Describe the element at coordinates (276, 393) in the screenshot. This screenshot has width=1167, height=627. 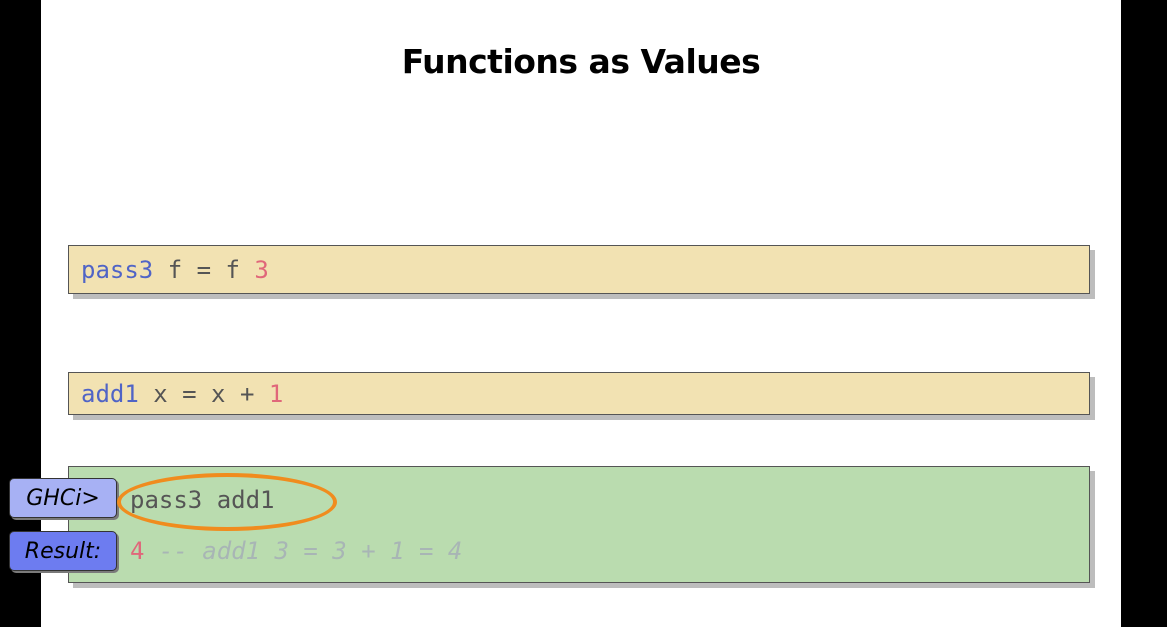
I see `number-literal: 1` at that location.